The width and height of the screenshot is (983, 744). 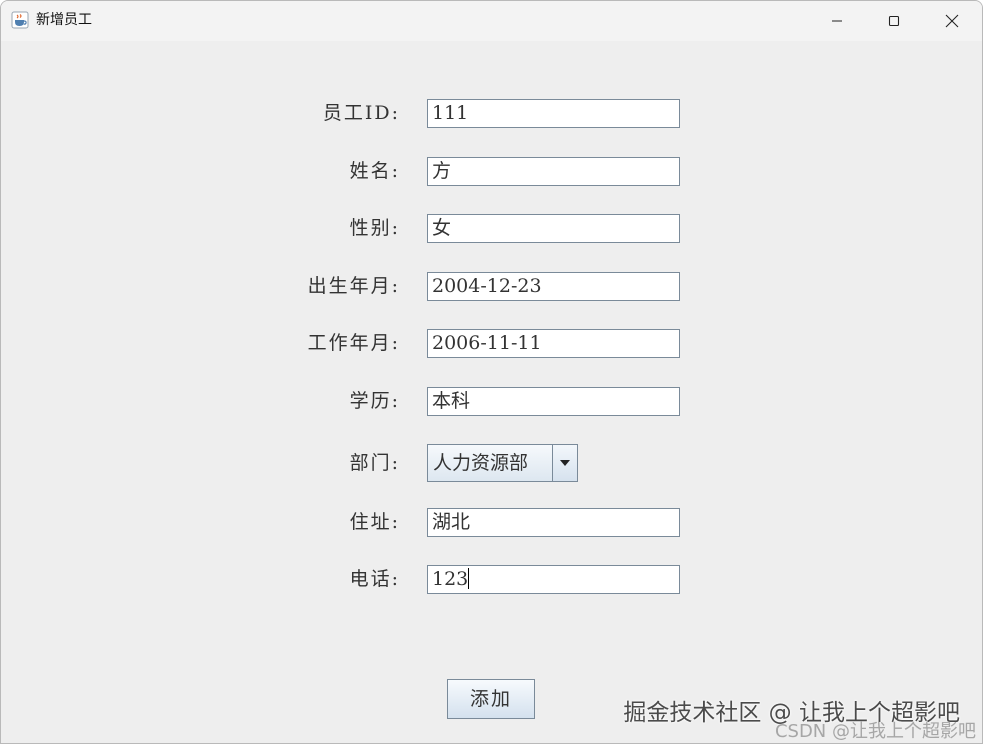 What do you see at coordinates (374, 579) in the screenshot?
I see `phone-label: 电话:` at bounding box center [374, 579].